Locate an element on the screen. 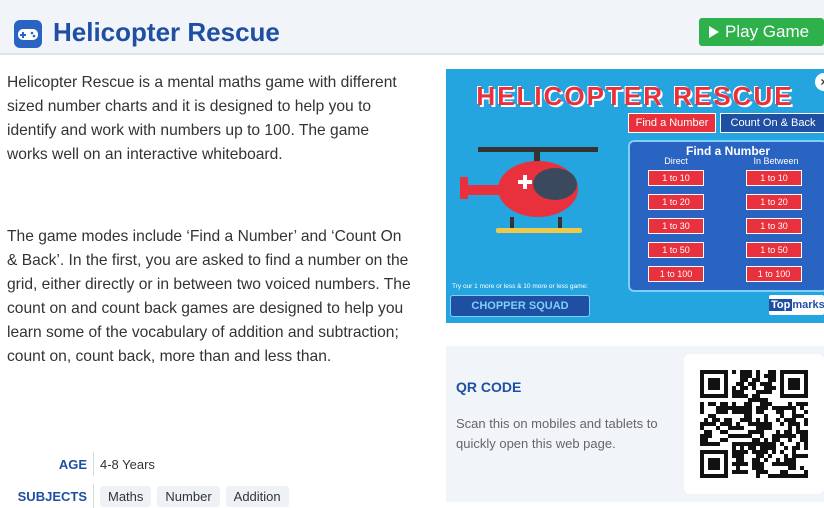 The height and width of the screenshot is (508, 824). between-range-button-4: 1 to 50 is located at coordinates (774, 250).